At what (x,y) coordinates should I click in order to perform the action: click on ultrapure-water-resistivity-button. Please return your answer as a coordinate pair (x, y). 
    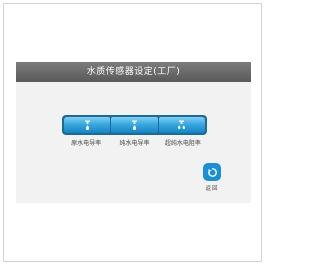
    Looking at the image, I should click on (181, 125).